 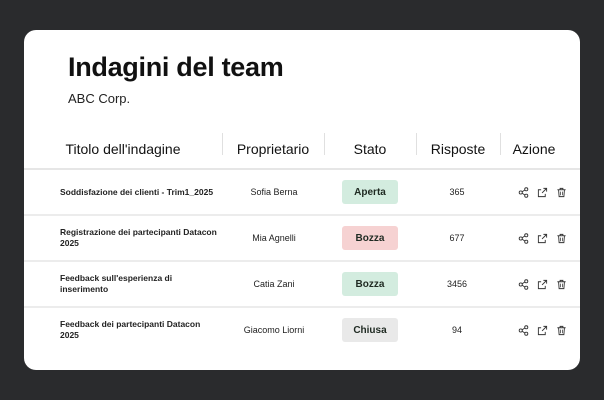 I want to click on page-subtitle: ABC Corp., so click(x=99, y=98).